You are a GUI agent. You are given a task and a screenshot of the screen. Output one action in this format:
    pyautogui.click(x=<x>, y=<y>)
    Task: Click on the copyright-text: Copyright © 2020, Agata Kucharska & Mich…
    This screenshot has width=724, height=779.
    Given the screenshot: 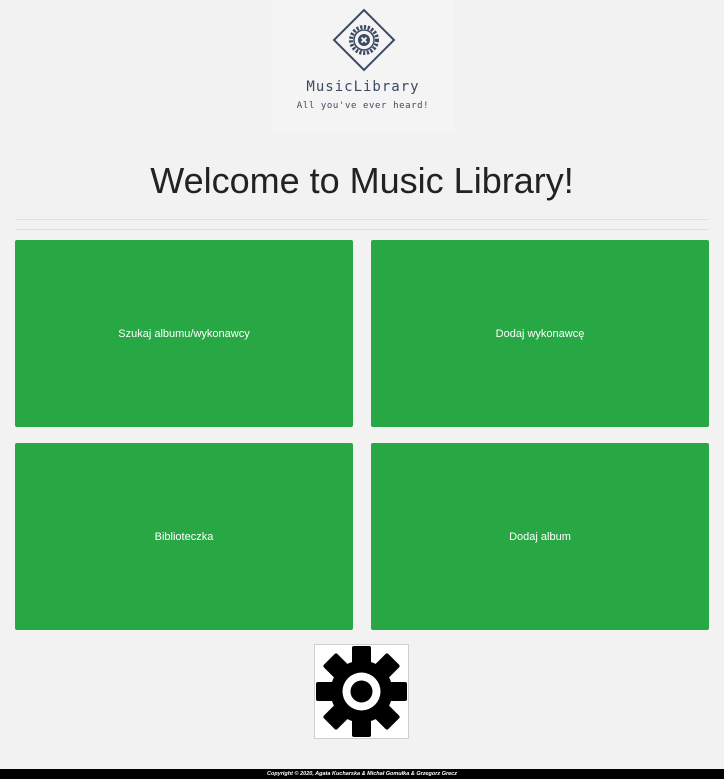 What is the action you would take?
    pyautogui.click(x=362, y=774)
    